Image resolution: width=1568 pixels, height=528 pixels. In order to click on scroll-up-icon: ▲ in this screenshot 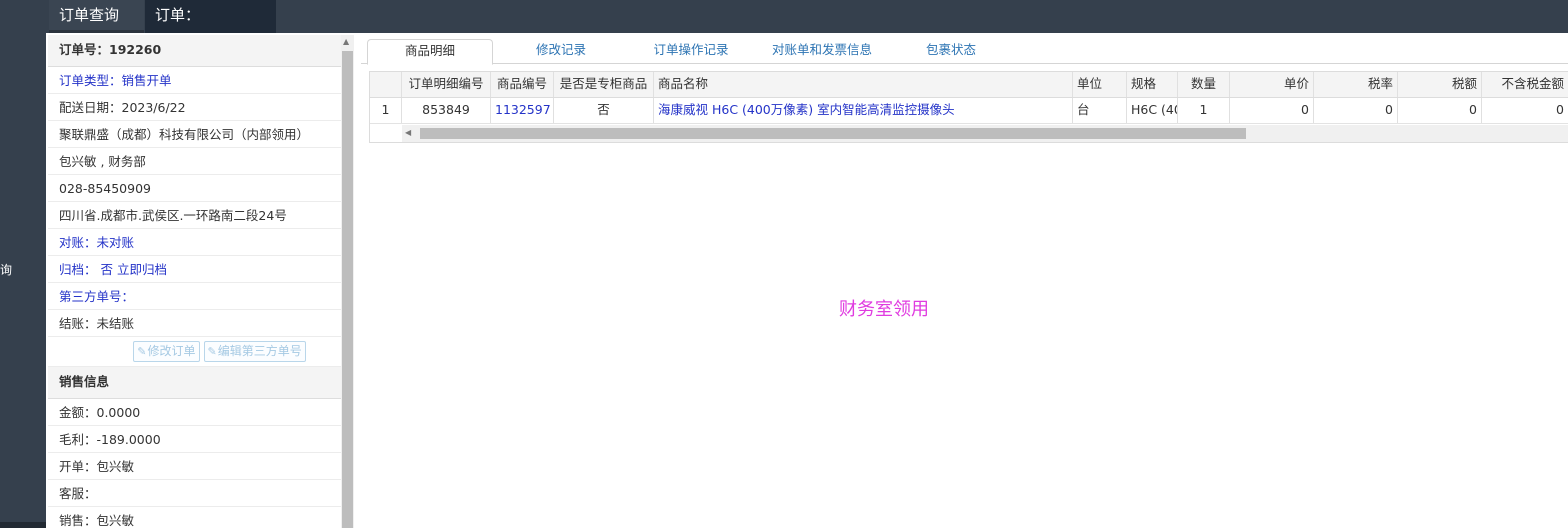, I will do `click(346, 41)`.